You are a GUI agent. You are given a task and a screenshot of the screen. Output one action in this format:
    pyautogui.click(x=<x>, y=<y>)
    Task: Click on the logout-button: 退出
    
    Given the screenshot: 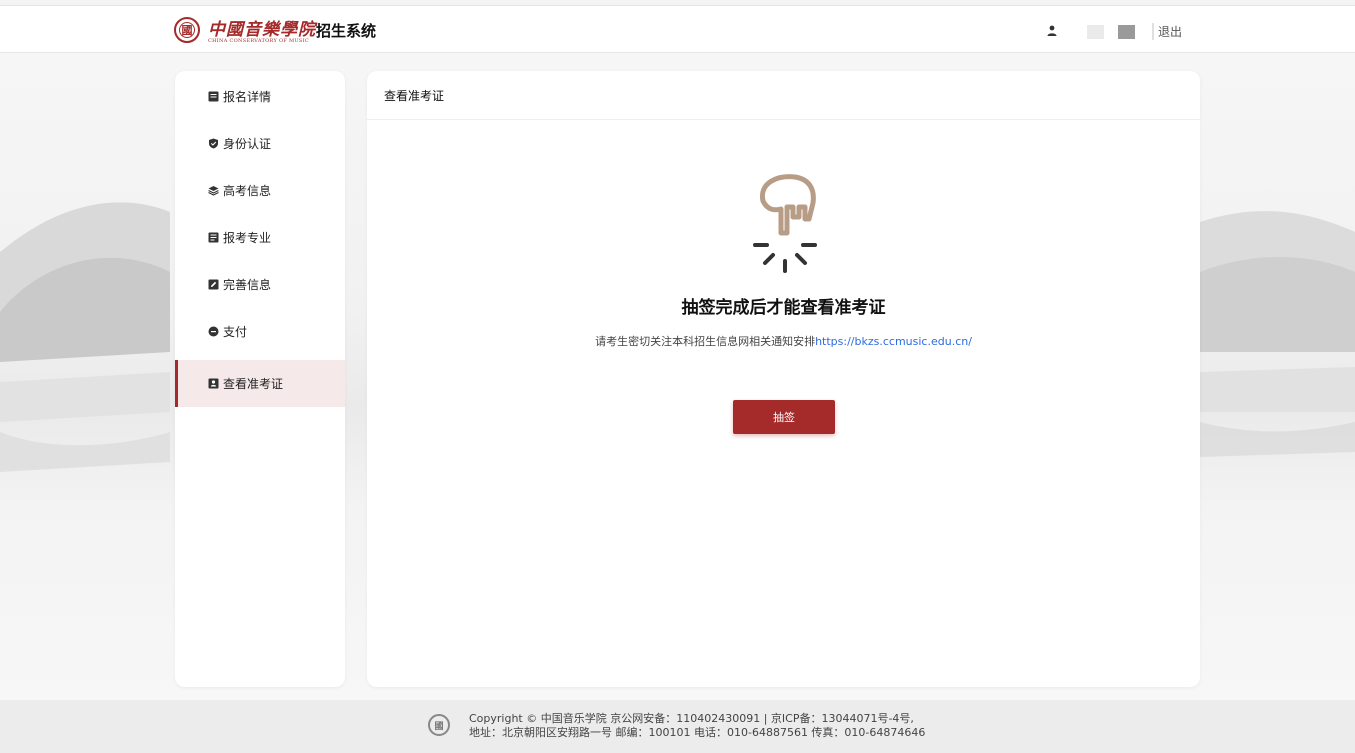 What is the action you would take?
    pyautogui.click(x=1167, y=31)
    